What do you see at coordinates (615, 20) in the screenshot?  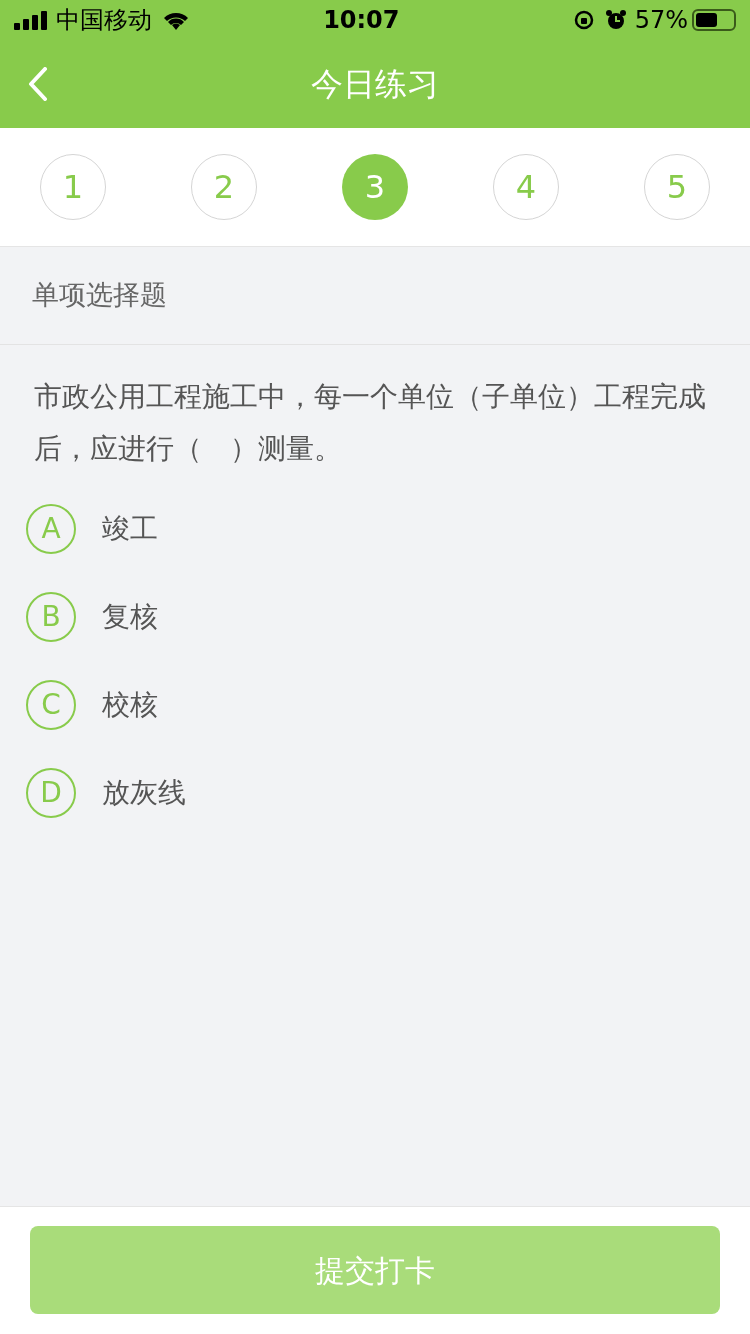 I see `alarm-icon` at bounding box center [615, 20].